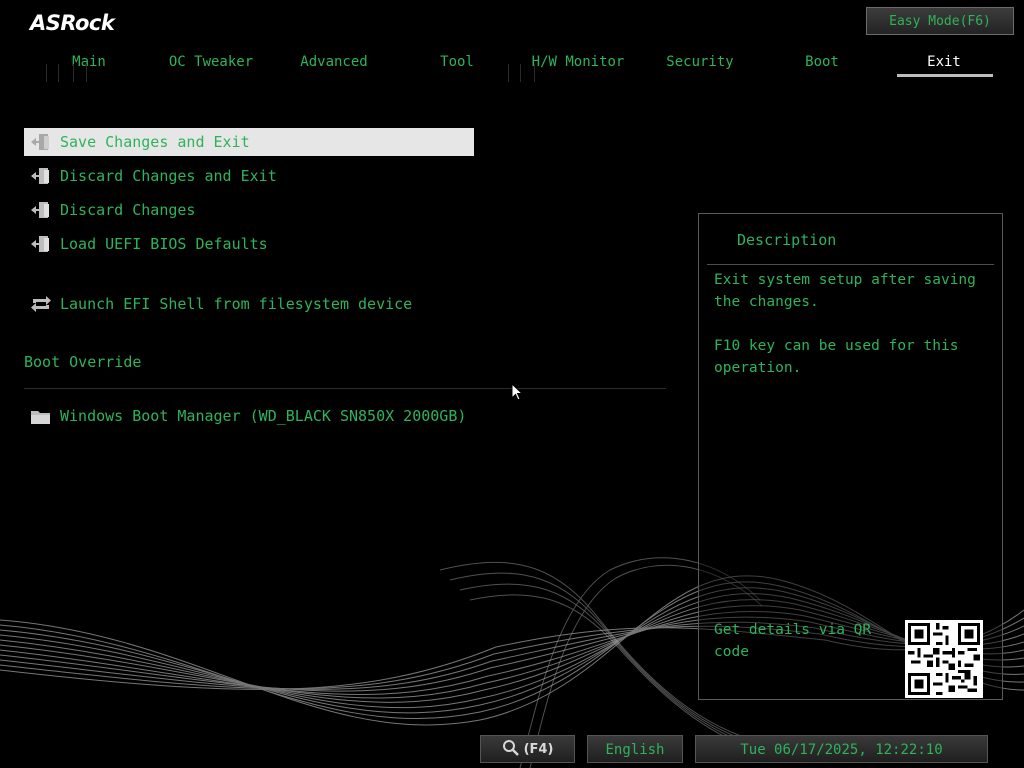 The width and height of the screenshot is (1024, 768). Describe the element at coordinates (249, 210) in the screenshot. I see `discard-changes-item: Discard Changes` at that location.